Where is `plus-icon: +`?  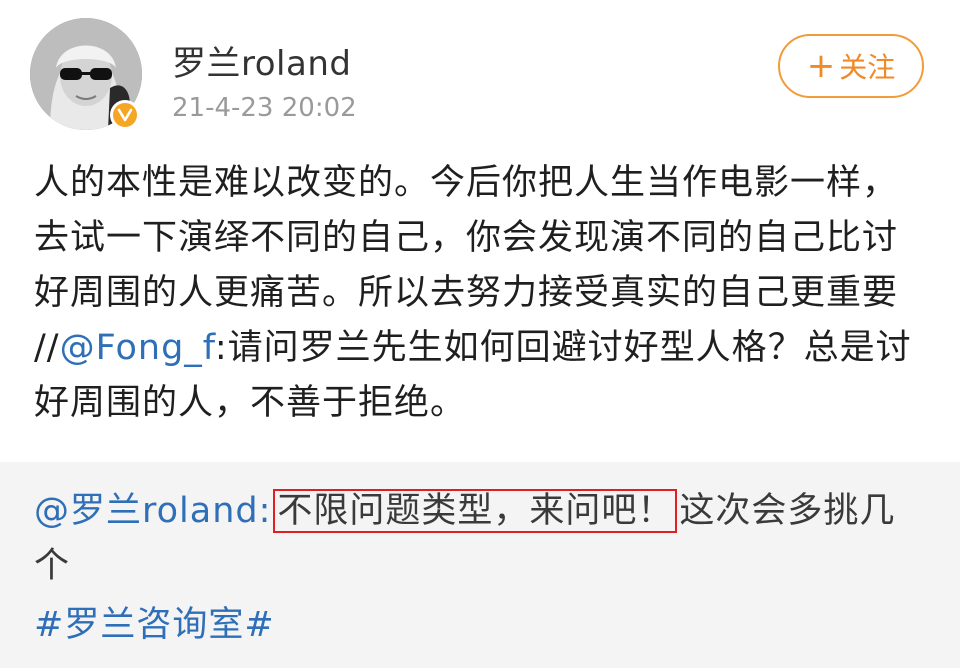 plus-icon: + is located at coordinates (821, 66).